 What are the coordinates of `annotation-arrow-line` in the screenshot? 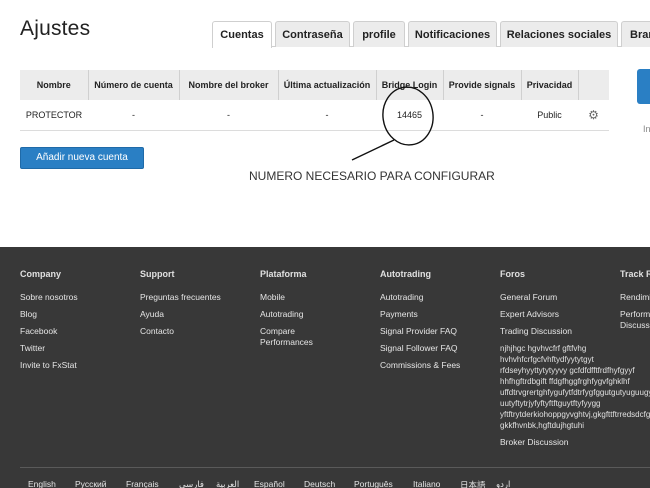 It's located at (373, 150).